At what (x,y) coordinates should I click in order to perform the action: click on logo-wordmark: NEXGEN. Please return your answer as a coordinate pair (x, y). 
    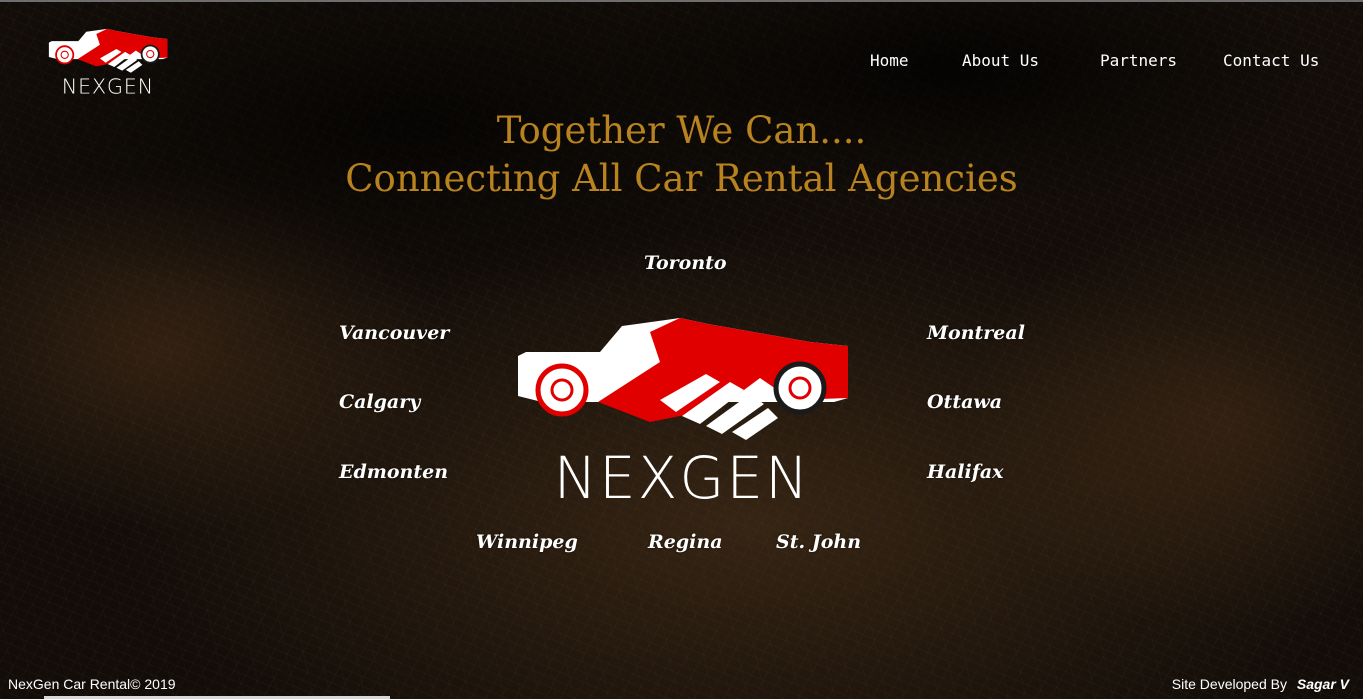
    Looking at the image, I should click on (108, 86).